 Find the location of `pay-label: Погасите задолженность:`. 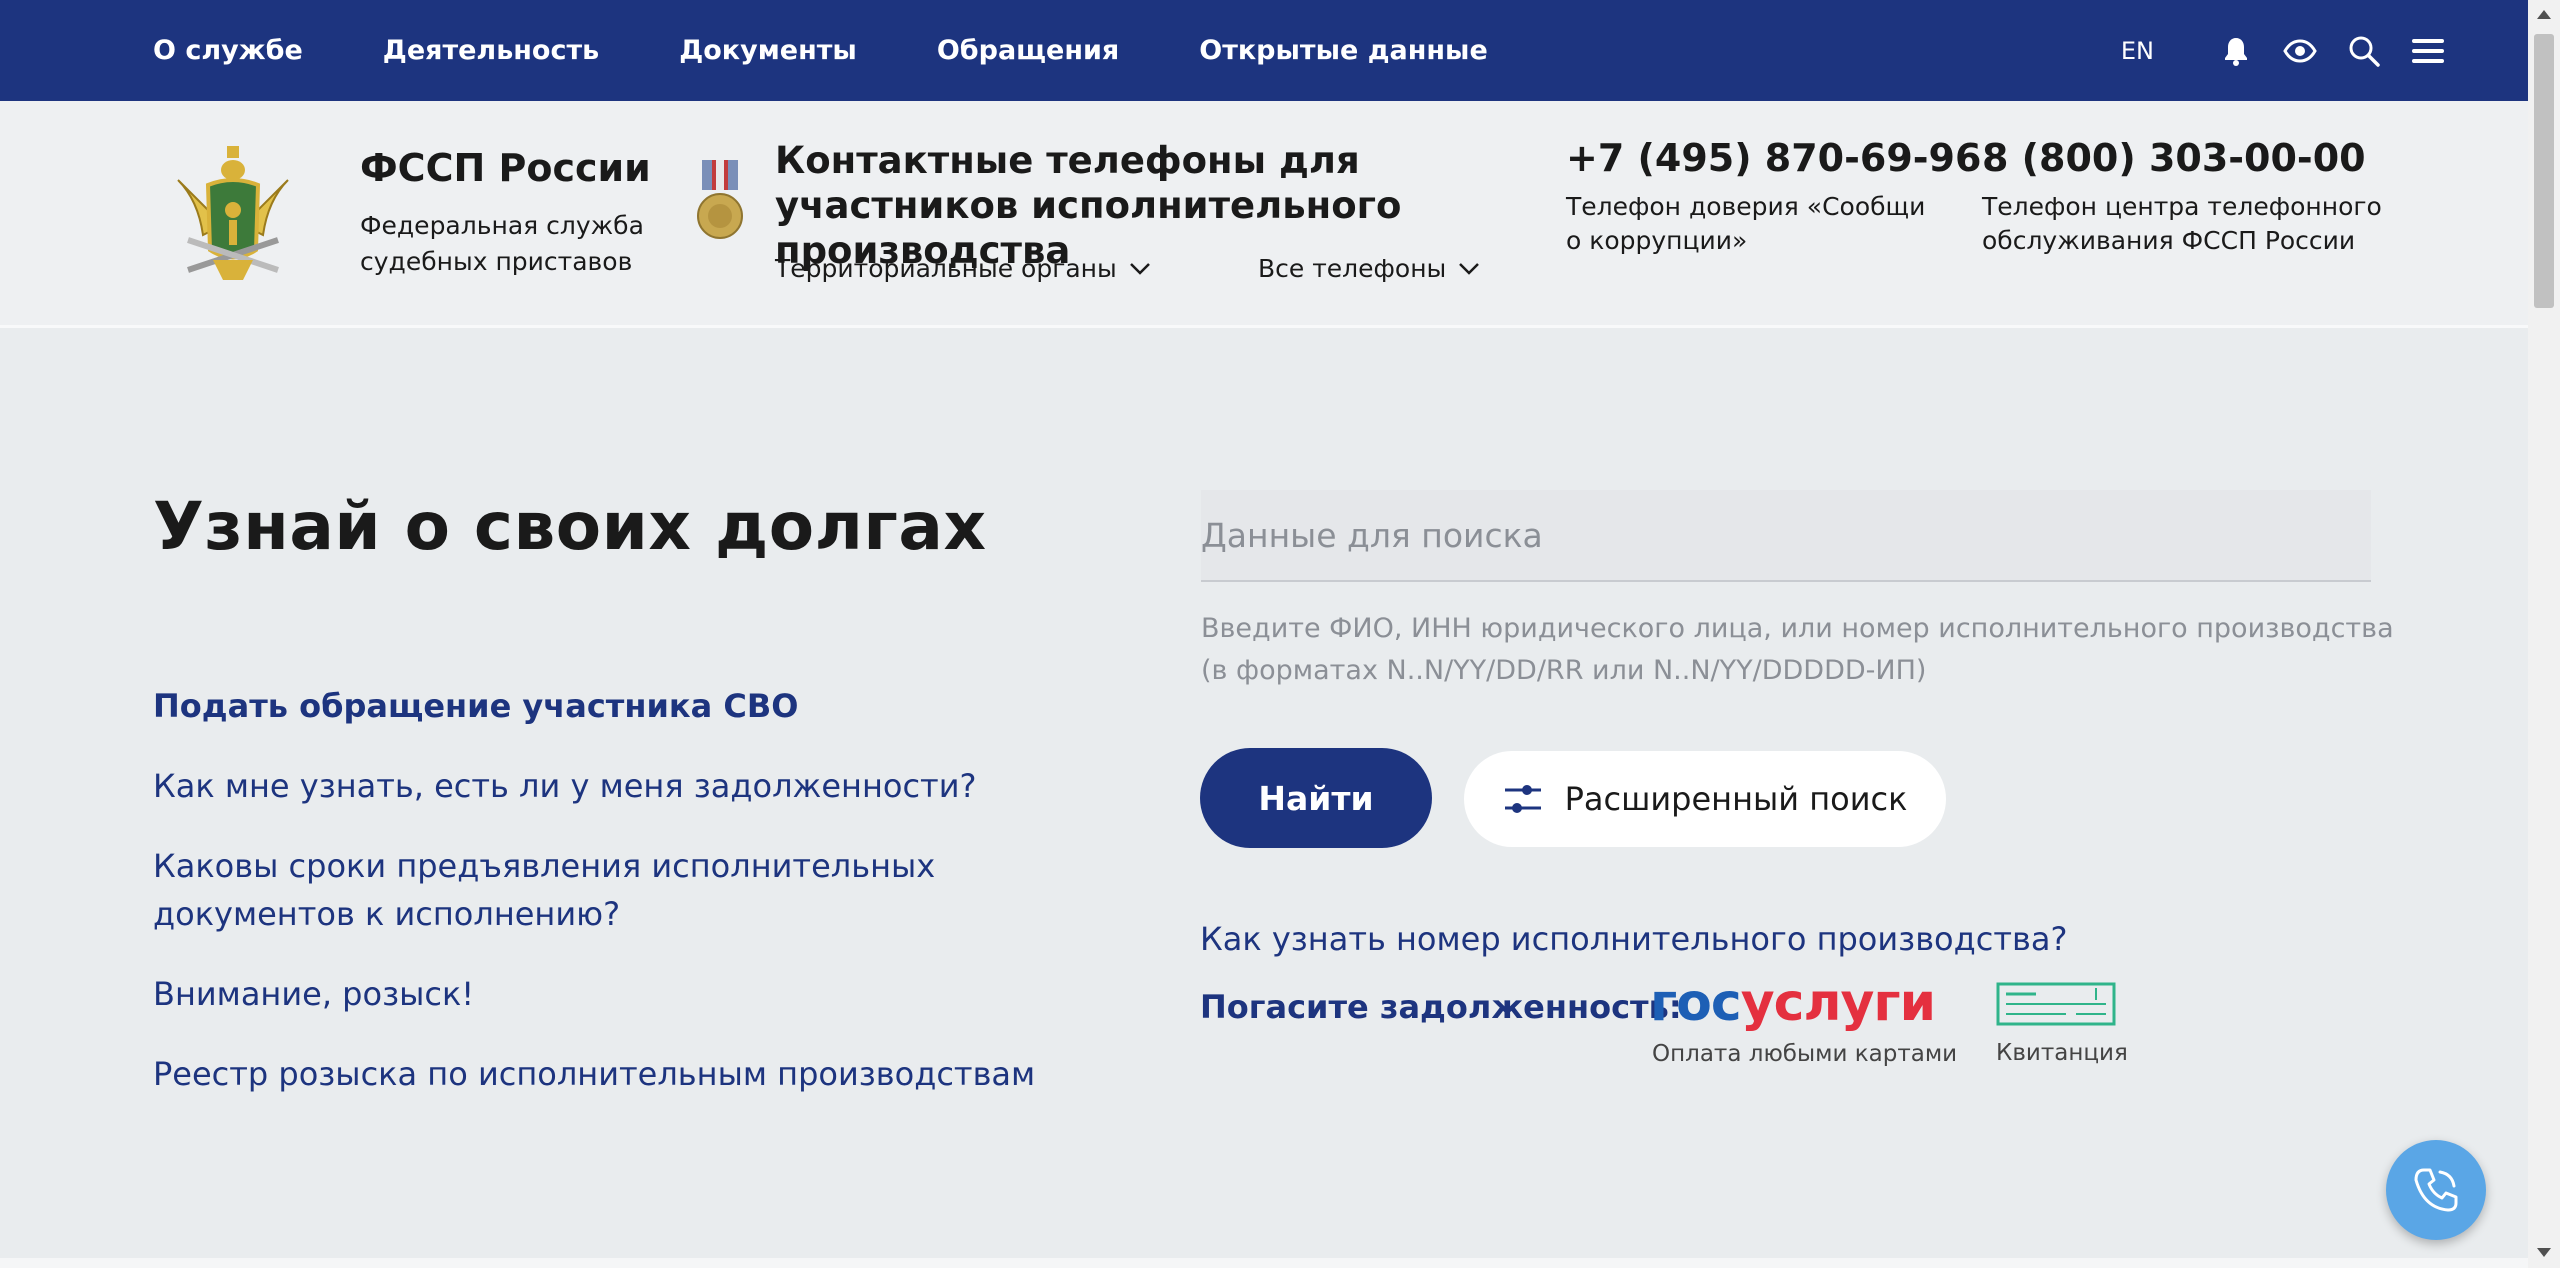

pay-label: Погасите задолженность: is located at coordinates (1441, 1007).